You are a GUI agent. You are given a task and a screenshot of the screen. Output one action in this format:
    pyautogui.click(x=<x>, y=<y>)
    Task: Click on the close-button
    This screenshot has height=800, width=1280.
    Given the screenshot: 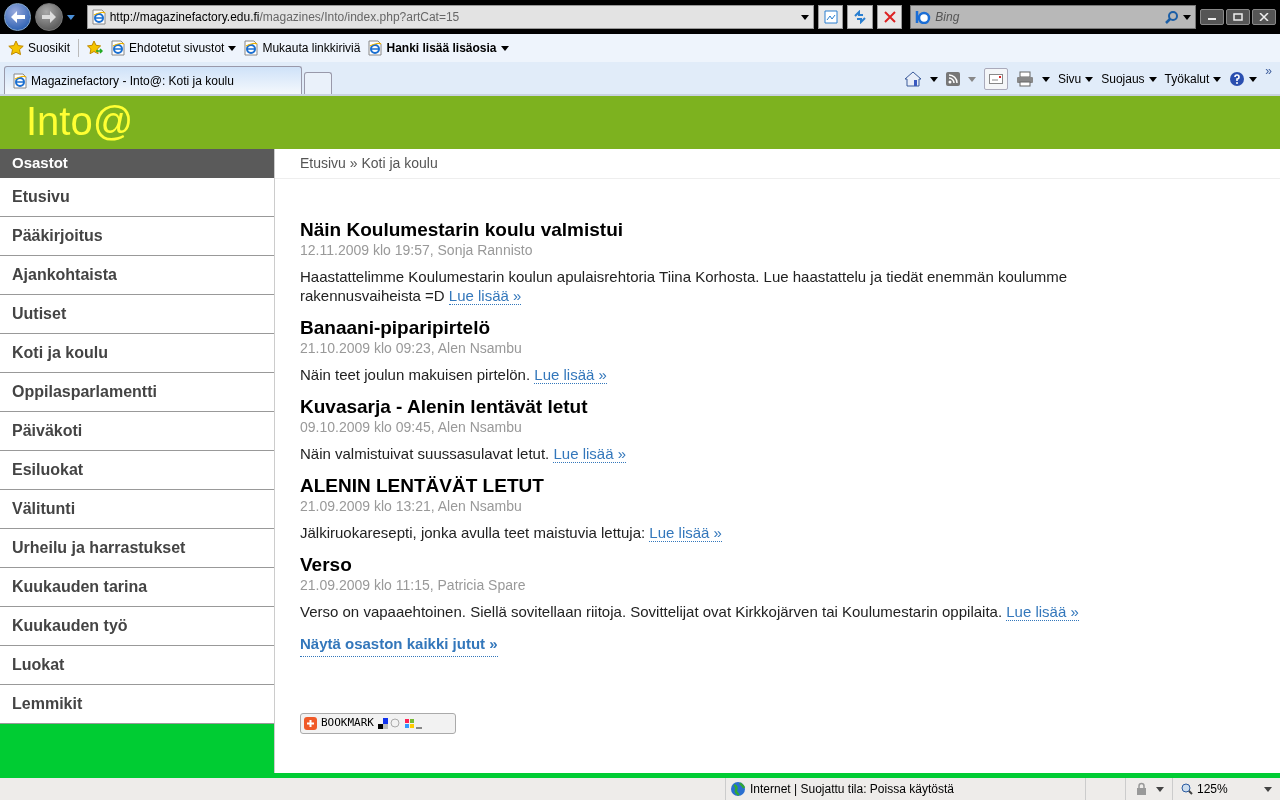 What is the action you would take?
    pyautogui.click(x=1264, y=17)
    